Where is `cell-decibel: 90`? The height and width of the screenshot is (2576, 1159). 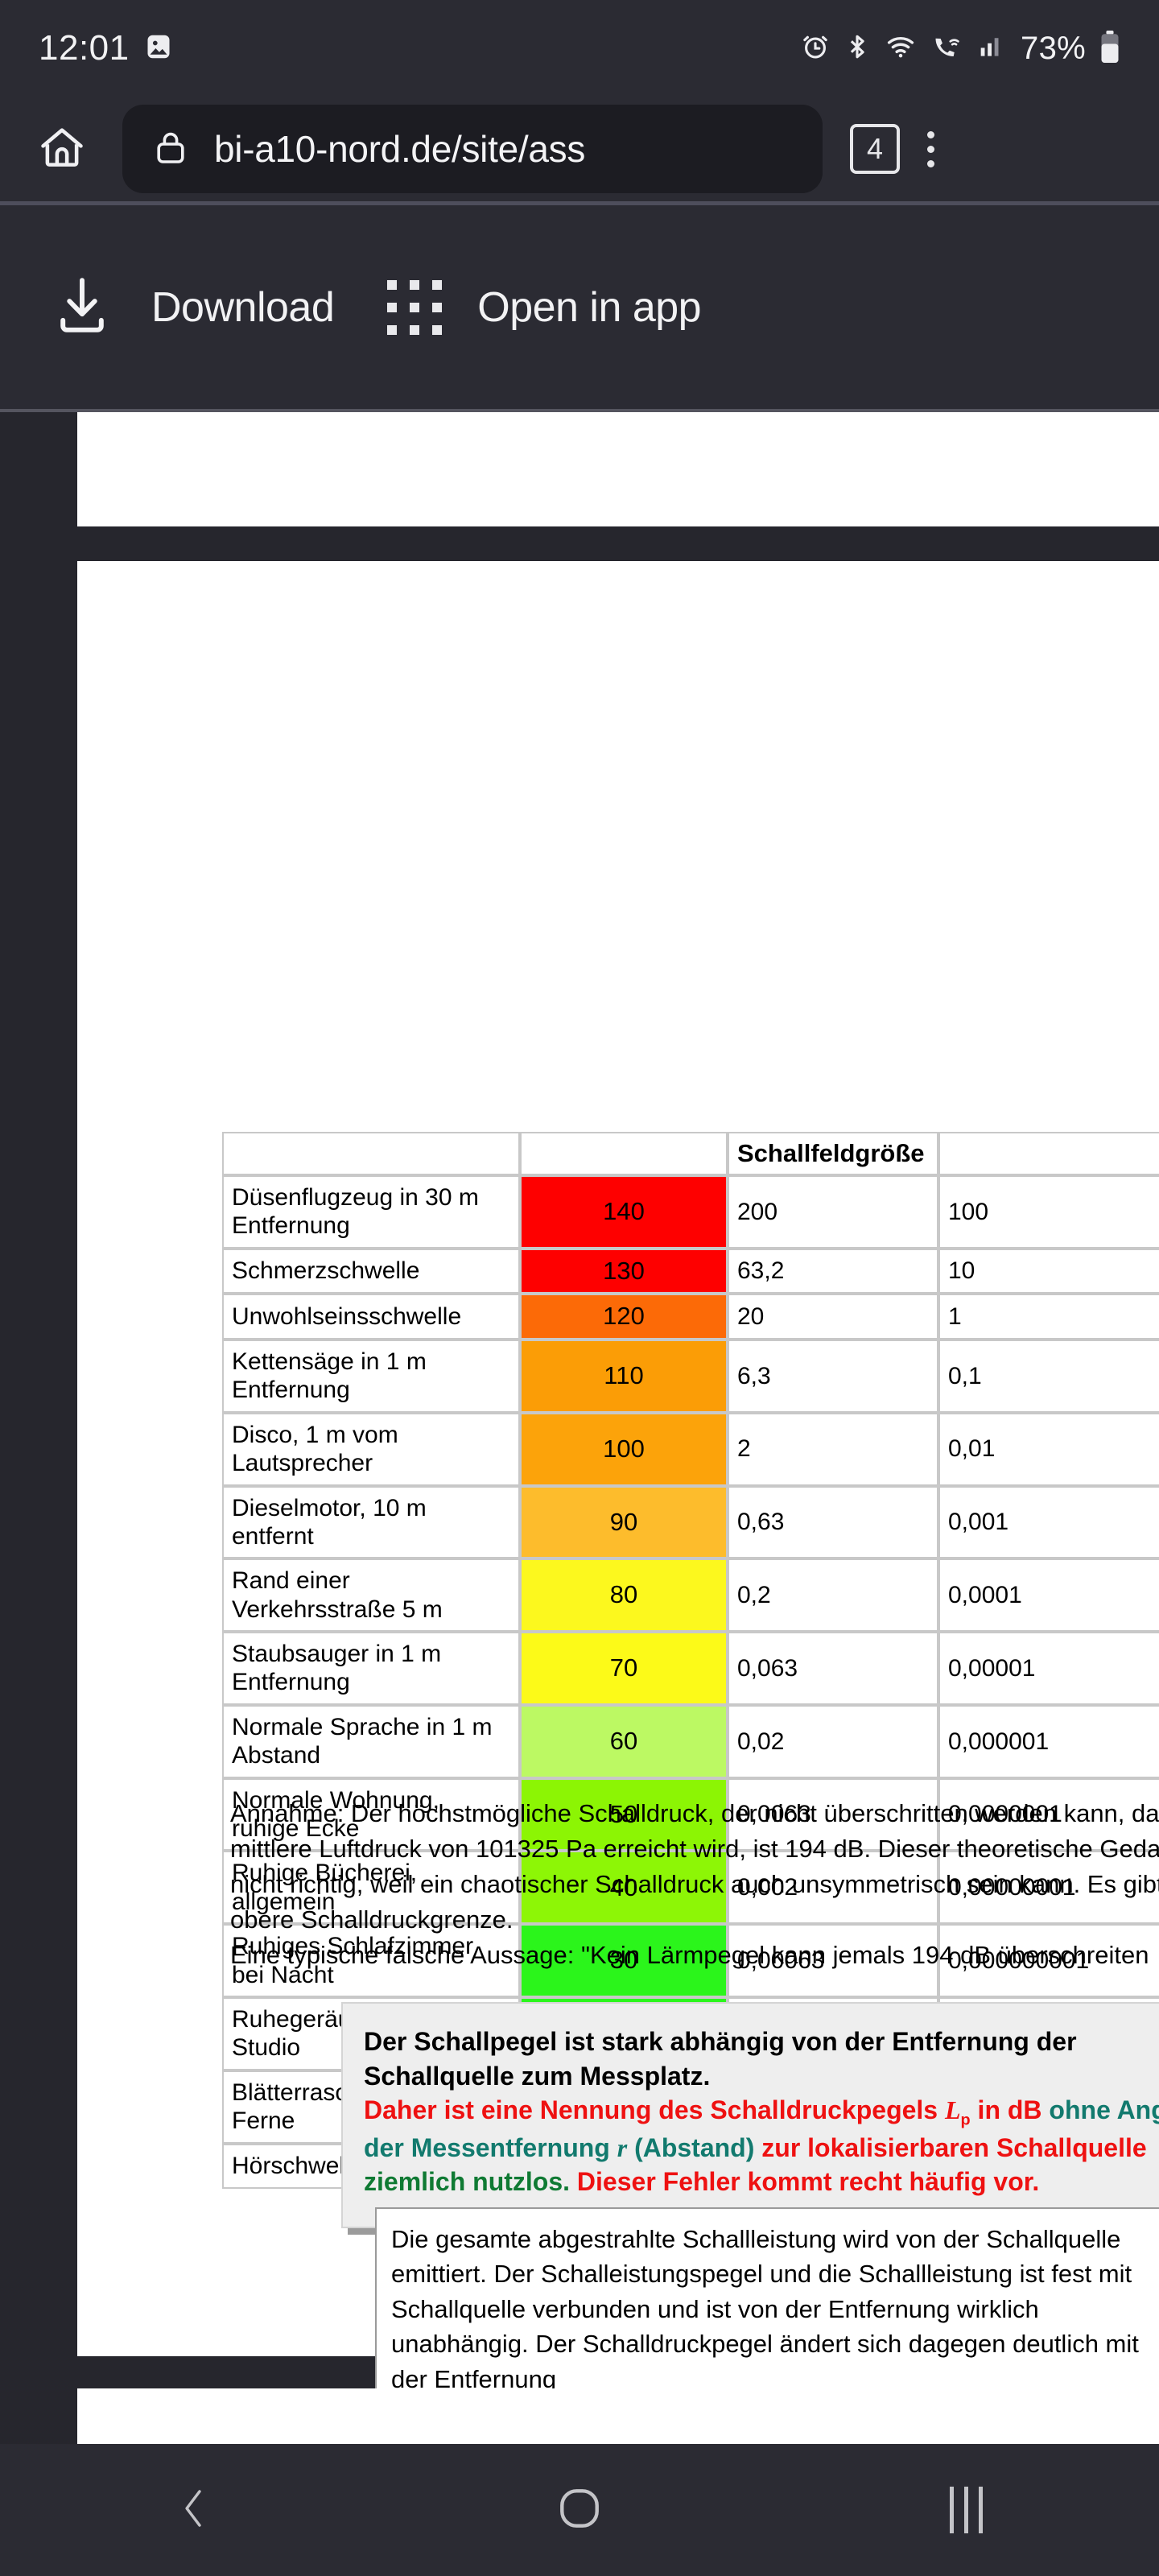 cell-decibel: 90 is located at coordinates (624, 1522).